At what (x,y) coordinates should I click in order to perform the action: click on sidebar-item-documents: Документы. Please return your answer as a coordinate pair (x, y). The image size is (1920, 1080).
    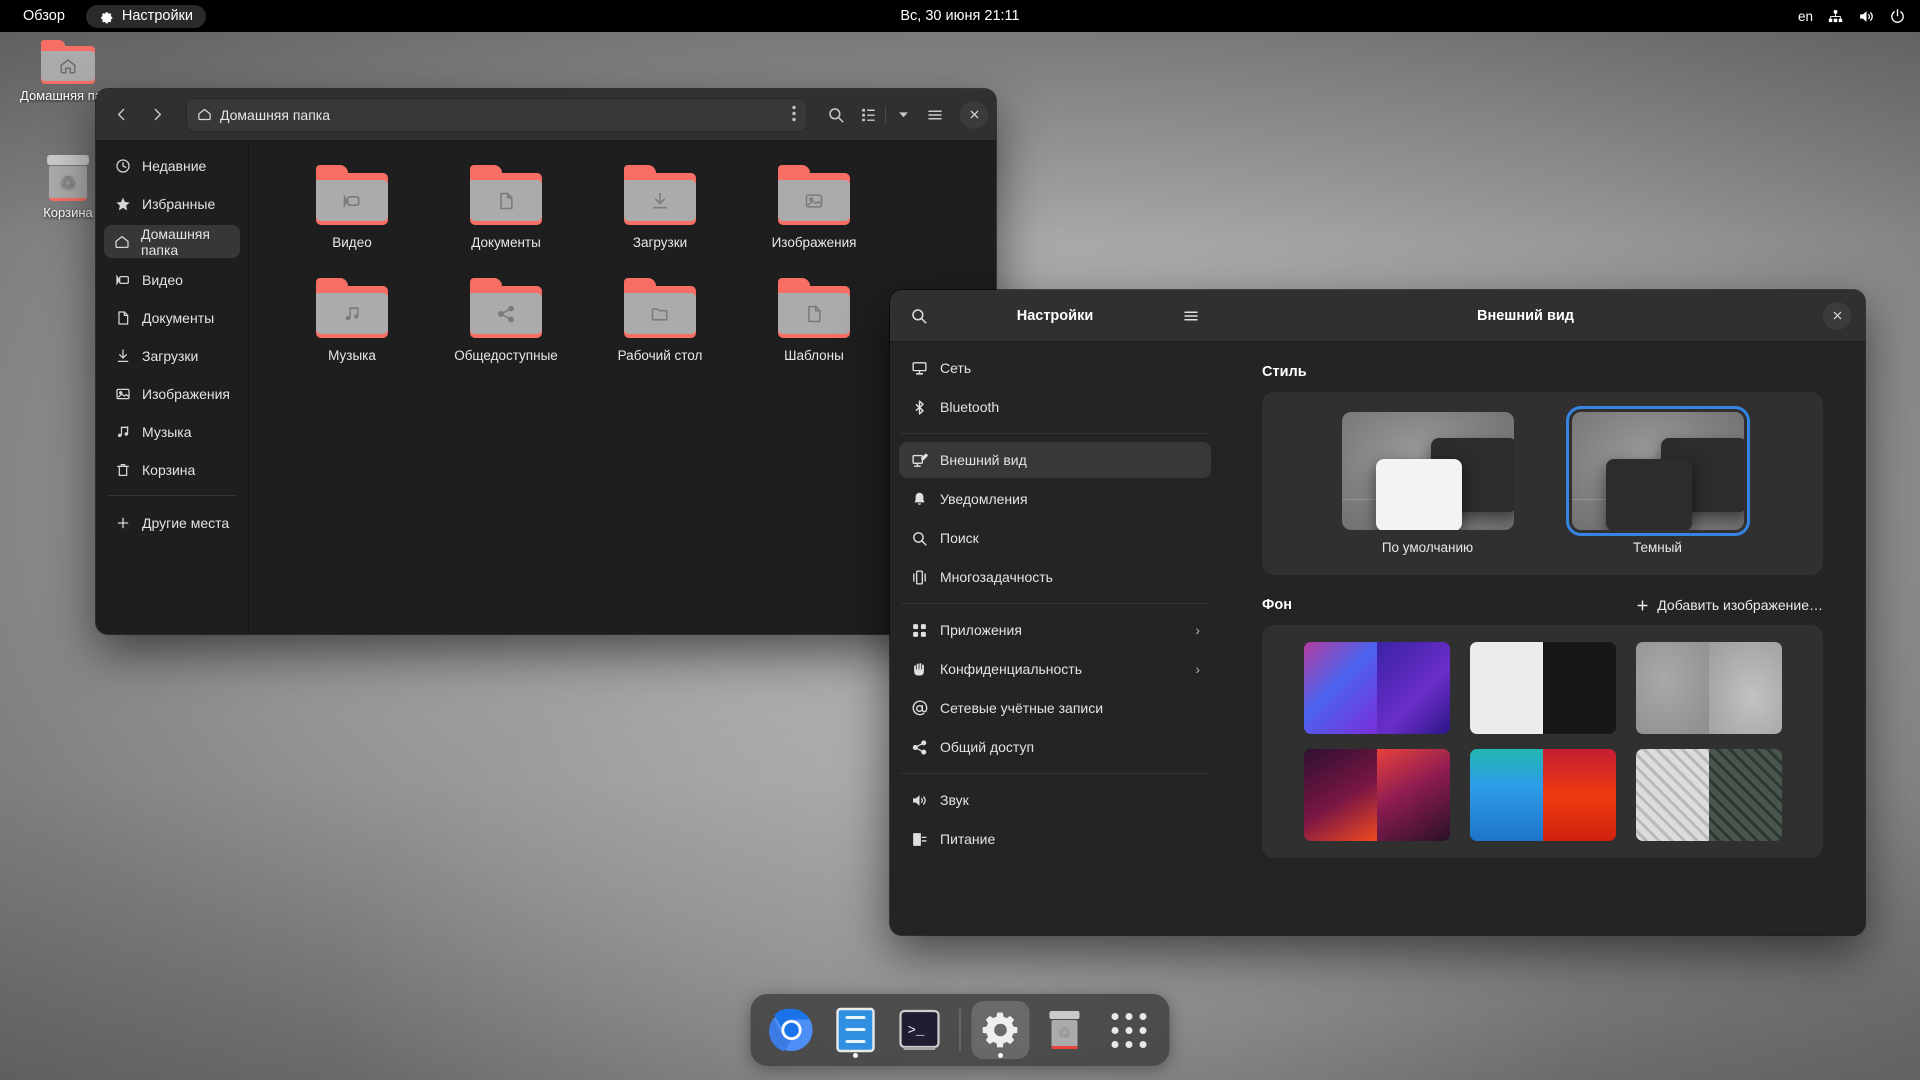
    Looking at the image, I should click on (172, 317).